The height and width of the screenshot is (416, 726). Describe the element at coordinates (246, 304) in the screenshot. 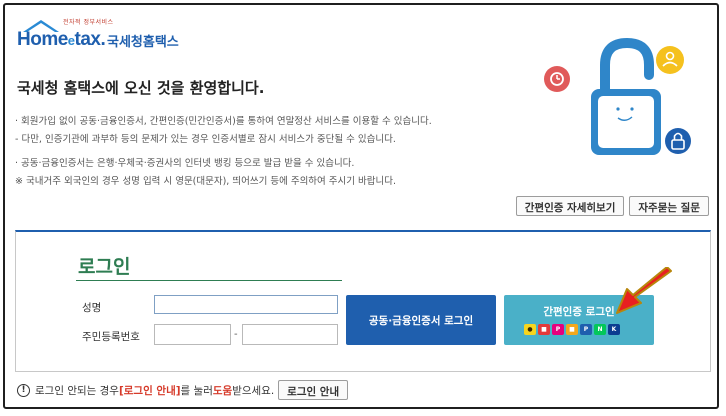

I see `name-input` at that location.